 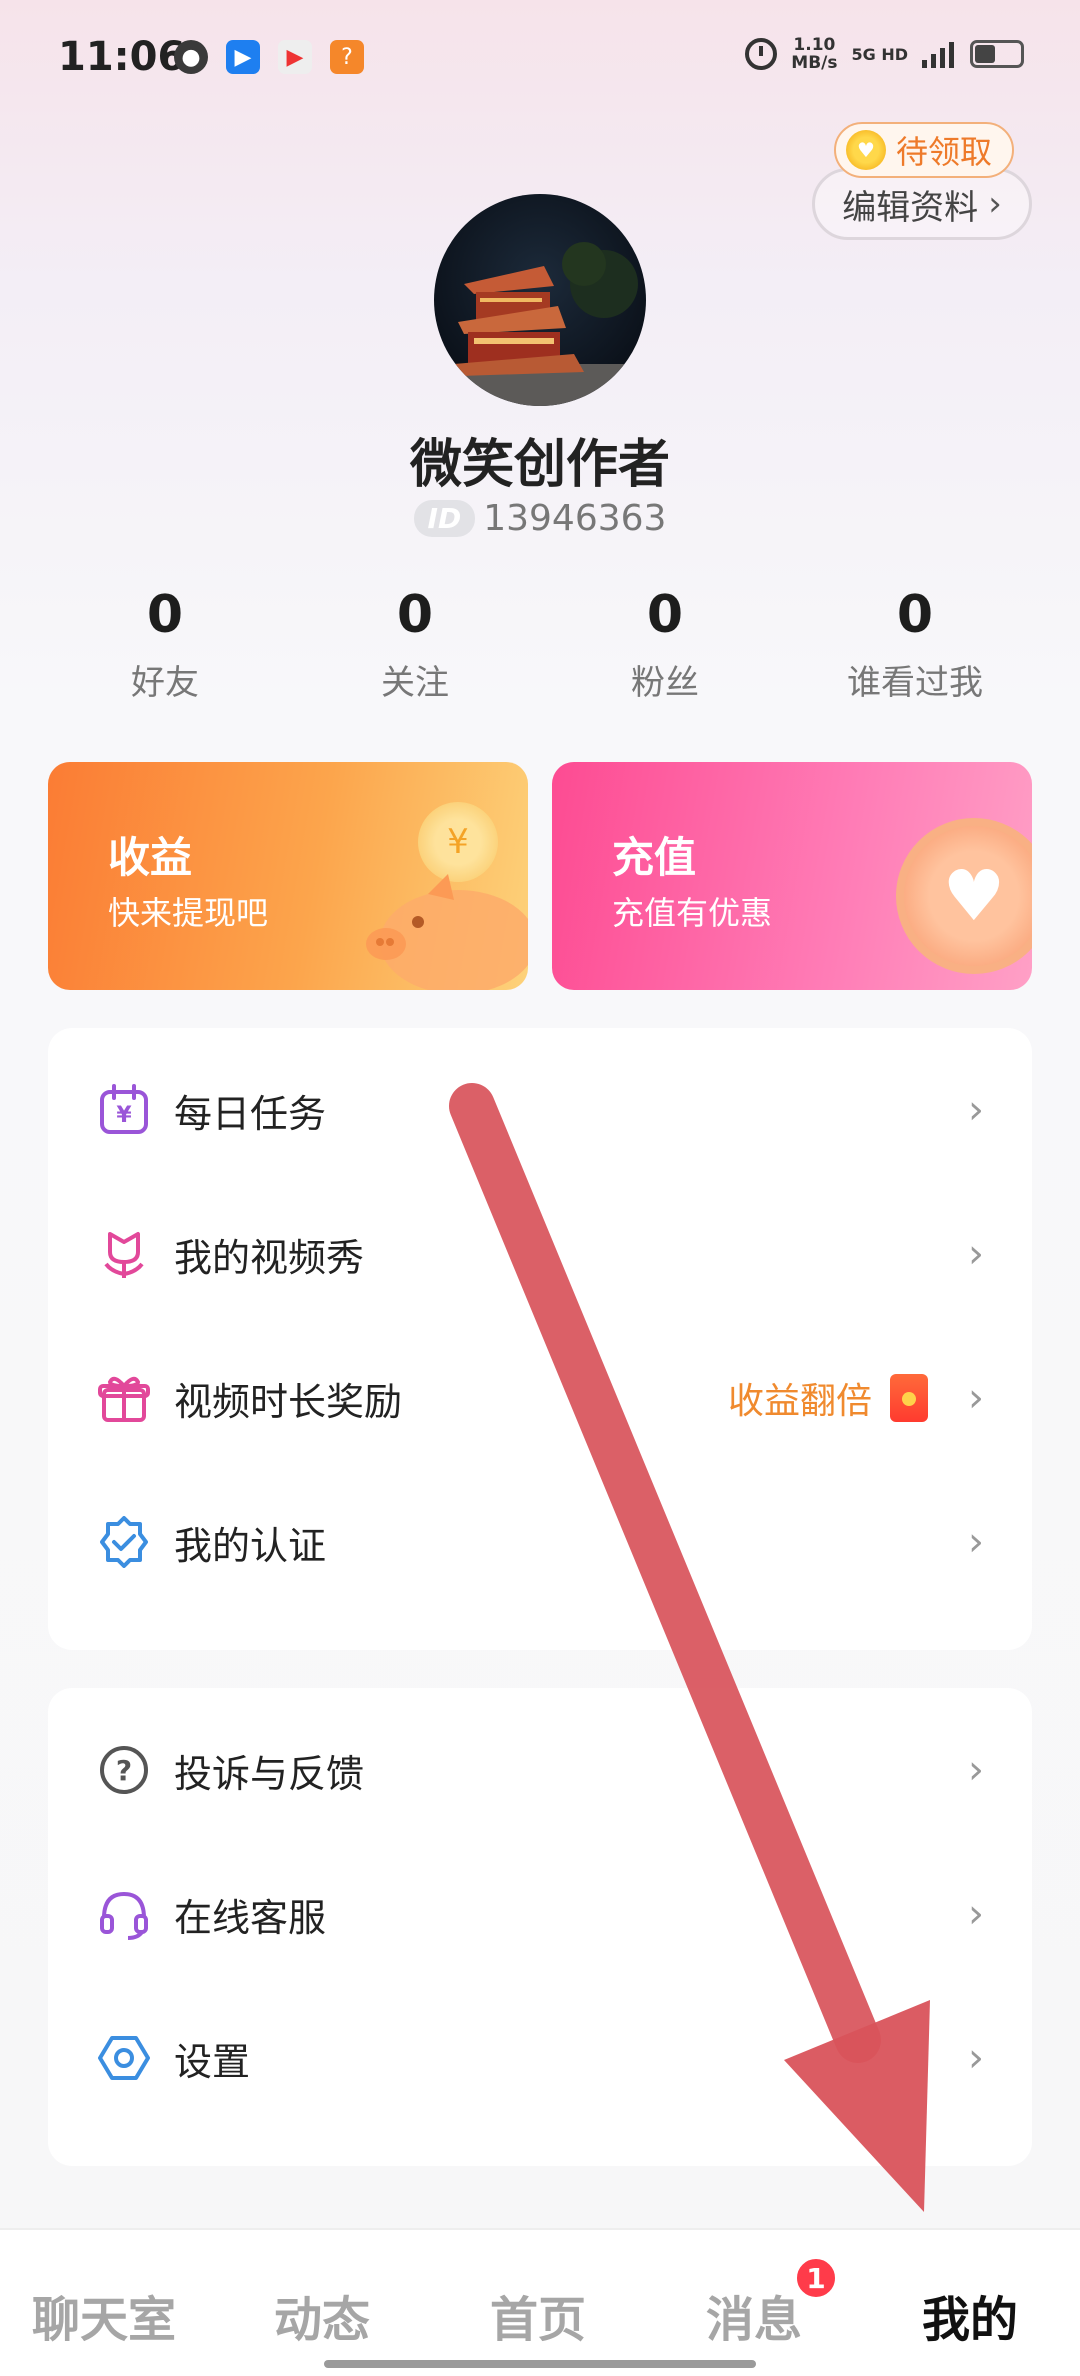 I want to click on verified-badge-icon, so click(x=124, y=1542).